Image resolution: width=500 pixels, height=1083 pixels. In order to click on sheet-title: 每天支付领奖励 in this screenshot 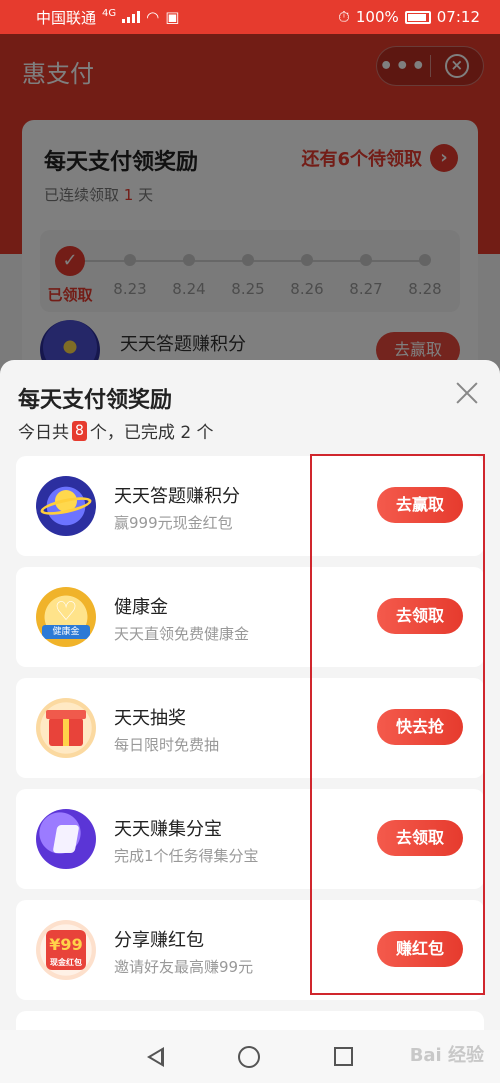, I will do `click(95, 400)`.